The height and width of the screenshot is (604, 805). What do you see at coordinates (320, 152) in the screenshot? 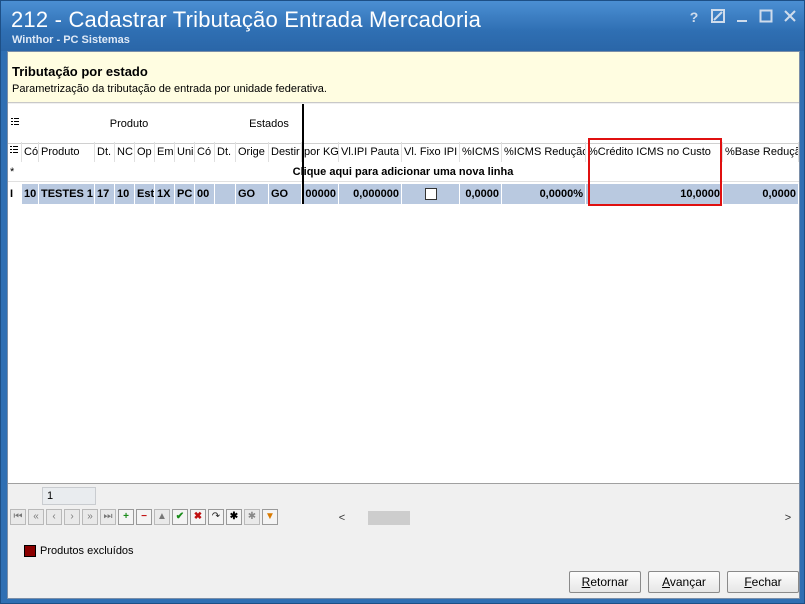
I see `column-header: por KG` at bounding box center [320, 152].